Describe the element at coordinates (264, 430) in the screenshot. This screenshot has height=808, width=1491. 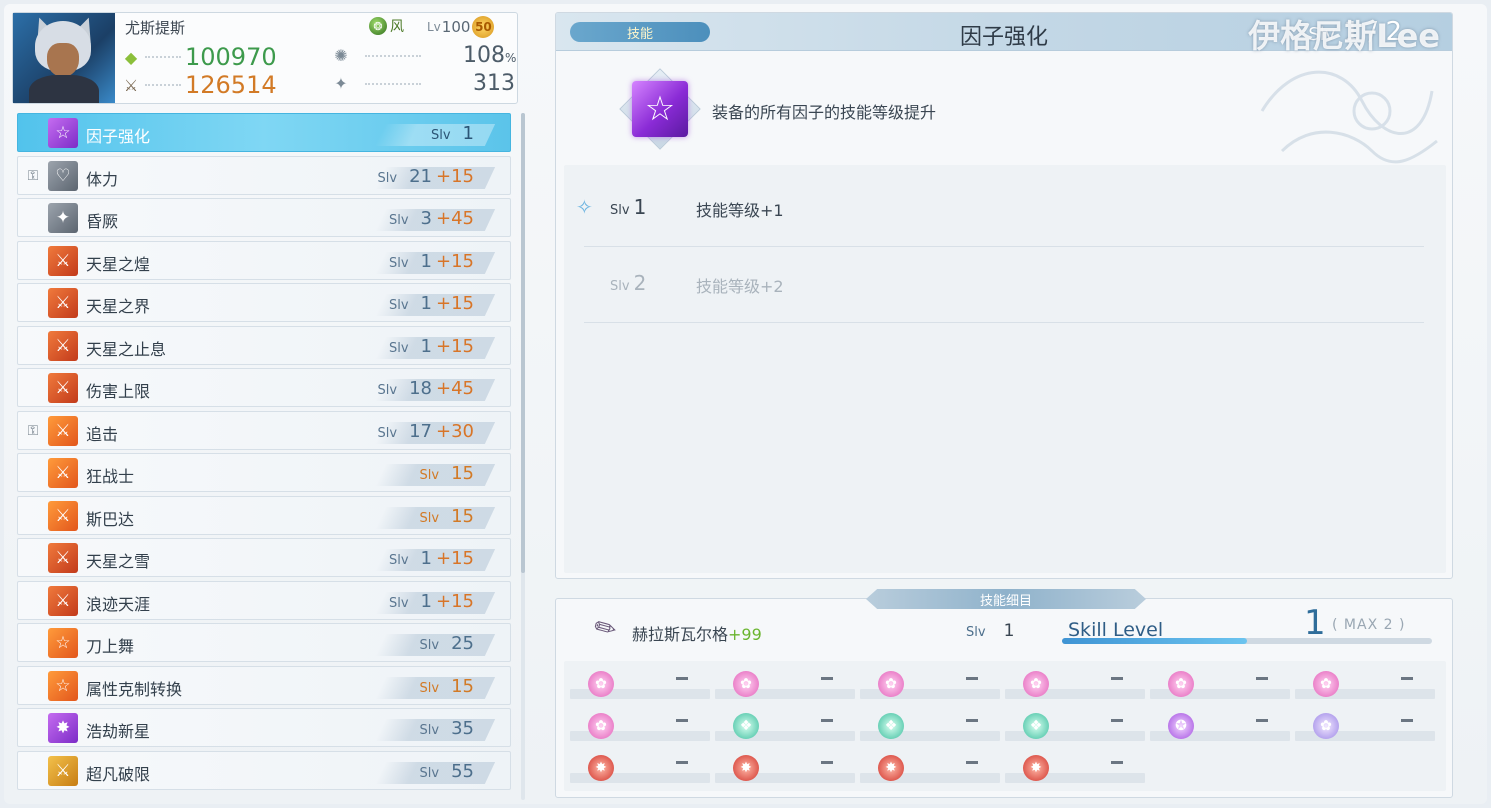
I see `skill-row: ⚿ ⚔ 追击 Slv 17 +30` at that location.